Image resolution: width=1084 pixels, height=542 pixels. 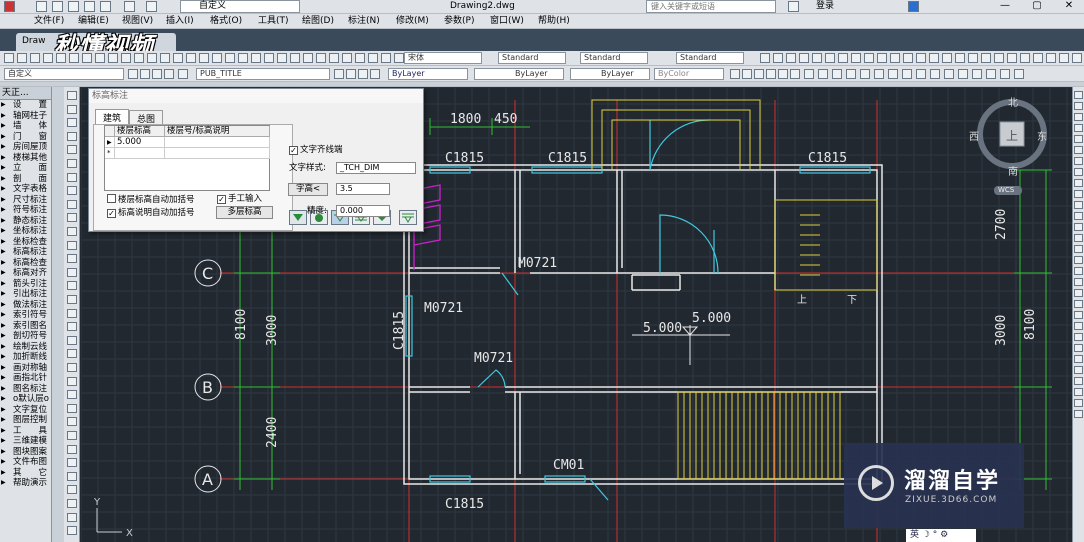 I want to click on text-style-combo: Standard, so click(x=532, y=58).